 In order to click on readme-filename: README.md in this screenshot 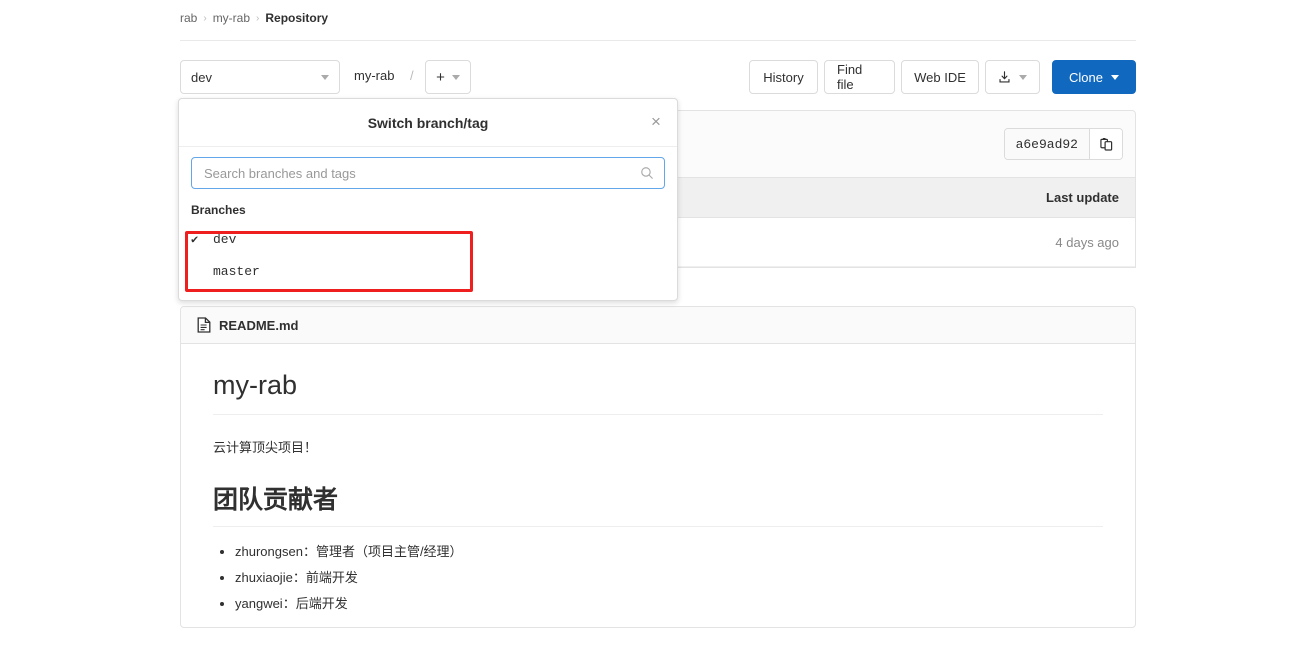, I will do `click(258, 325)`.